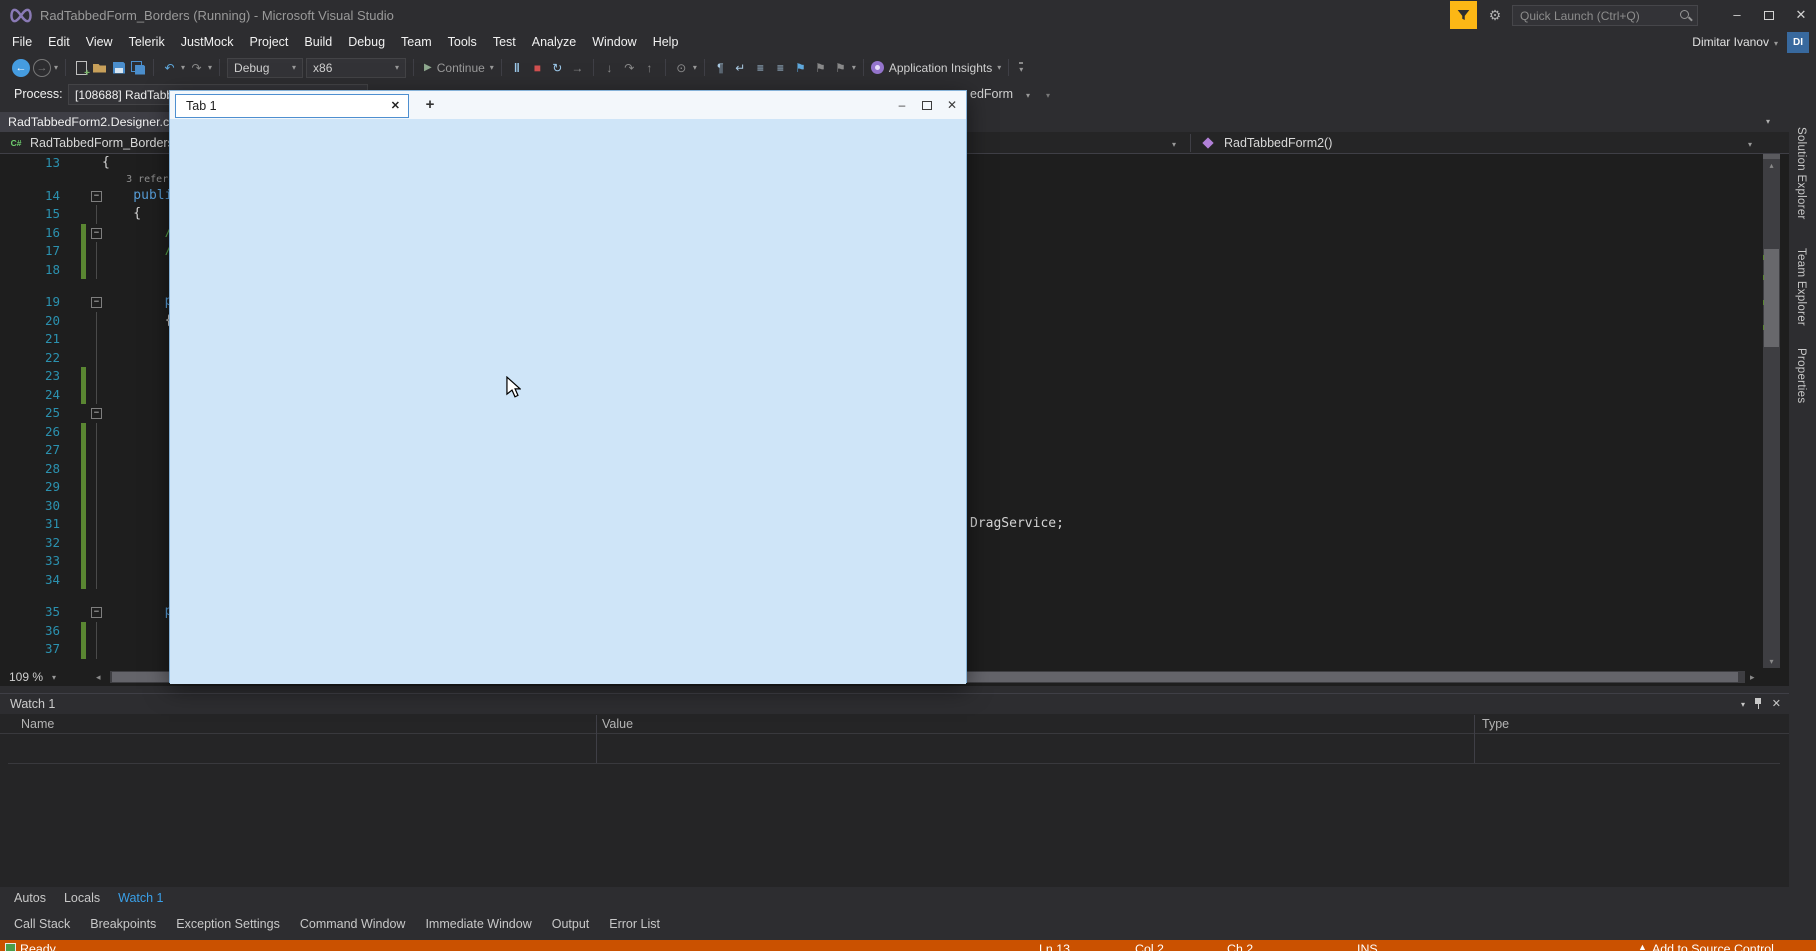 The image size is (1816, 951). What do you see at coordinates (100, 68) in the screenshot?
I see `open-file-icon` at bounding box center [100, 68].